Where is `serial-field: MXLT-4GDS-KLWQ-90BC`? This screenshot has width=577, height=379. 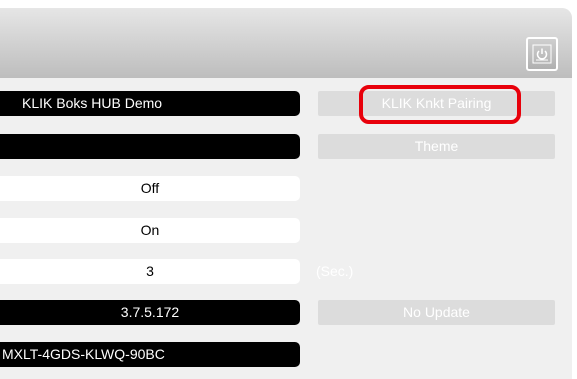 serial-field: MXLT-4GDS-KLWQ-90BC is located at coordinates (150, 354).